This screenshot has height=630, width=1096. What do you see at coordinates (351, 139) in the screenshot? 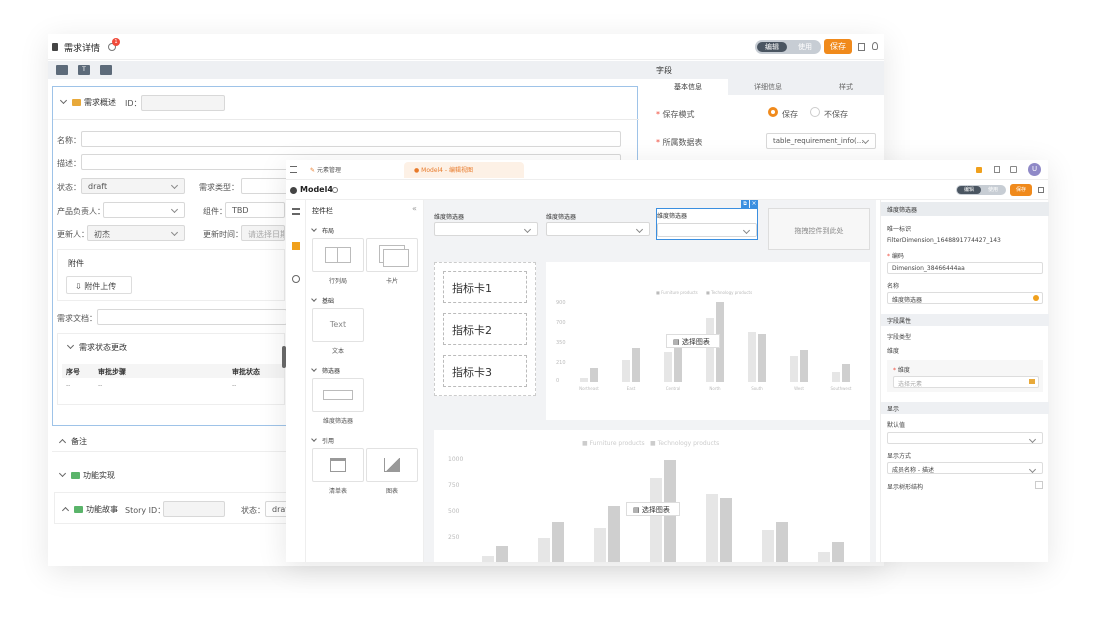
I see `name-input` at bounding box center [351, 139].